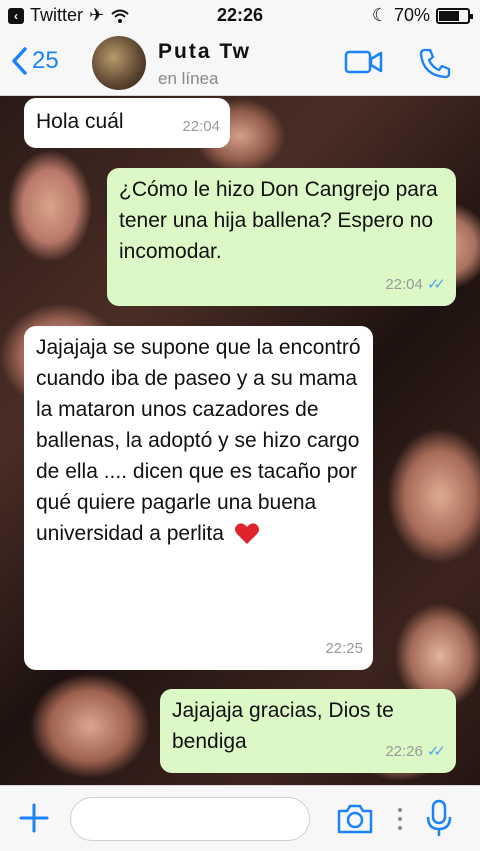 The width and height of the screenshot is (480, 851). What do you see at coordinates (400, 819) in the screenshot?
I see `more-dots-icon` at bounding box center [400, 819].